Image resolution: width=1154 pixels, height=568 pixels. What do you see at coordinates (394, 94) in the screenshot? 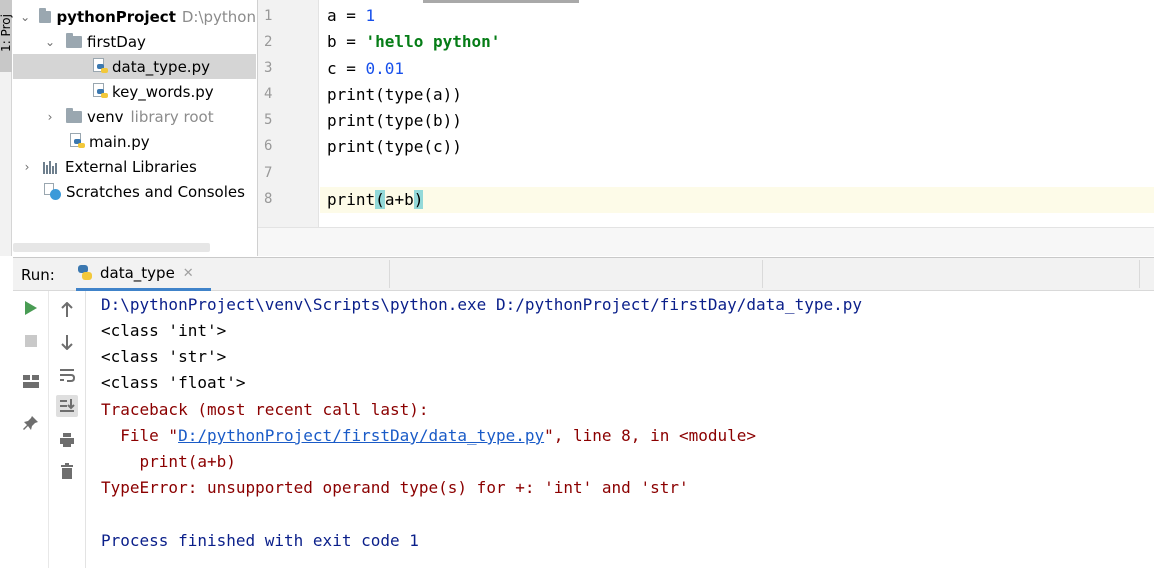
I see `code-line-4: print(type(a))` at bounding box center [394, 94].